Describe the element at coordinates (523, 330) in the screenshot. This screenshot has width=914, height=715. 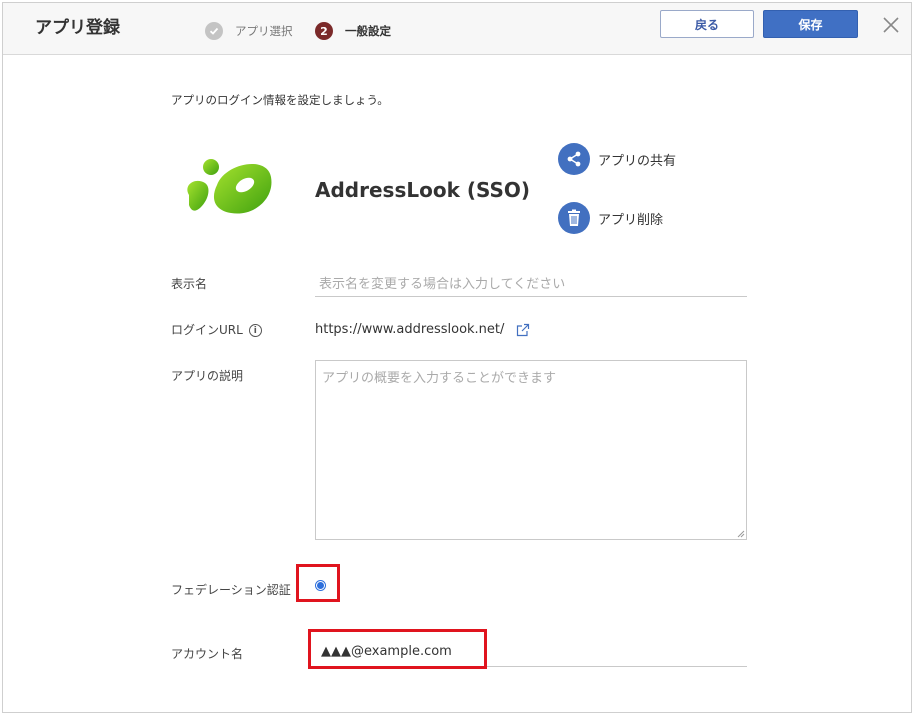
I see `external-link-icon` at that location.